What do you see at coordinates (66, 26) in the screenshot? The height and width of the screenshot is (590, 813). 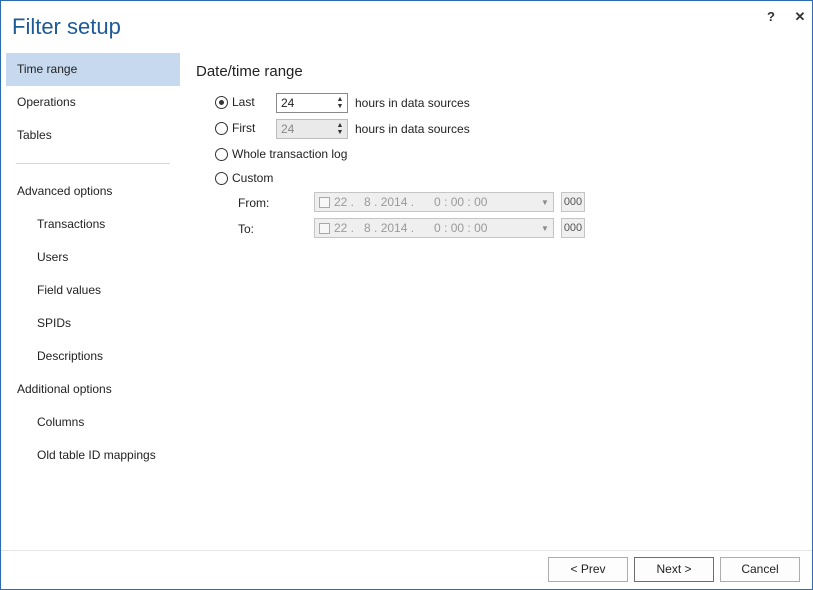 I see `dialog-title: Filter setup` at bounding box center [66, 26].